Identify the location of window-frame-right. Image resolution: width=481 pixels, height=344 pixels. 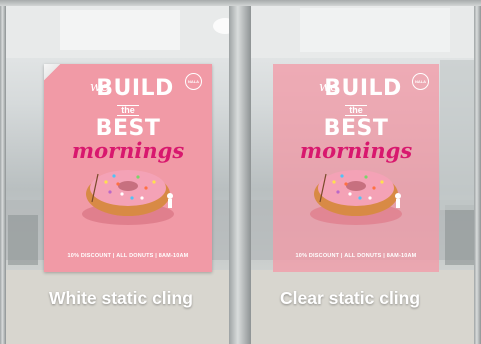
(477, 172).